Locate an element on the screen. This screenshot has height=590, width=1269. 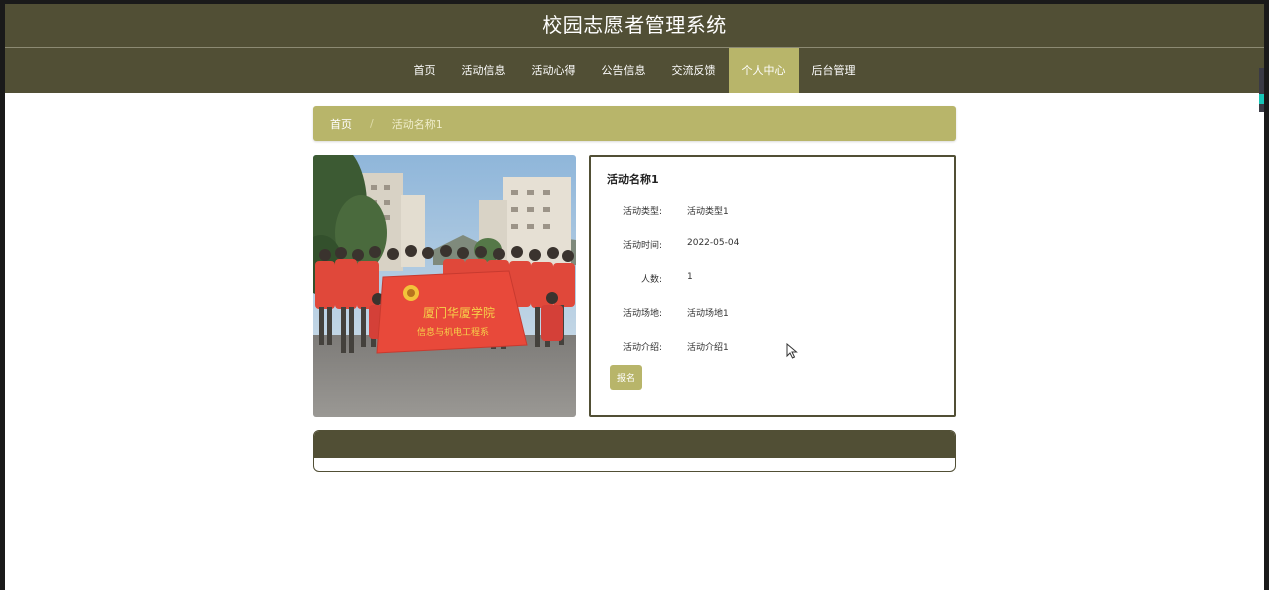
site-header: 校园志愿者管理系统 is located at coordinates (634, 25).